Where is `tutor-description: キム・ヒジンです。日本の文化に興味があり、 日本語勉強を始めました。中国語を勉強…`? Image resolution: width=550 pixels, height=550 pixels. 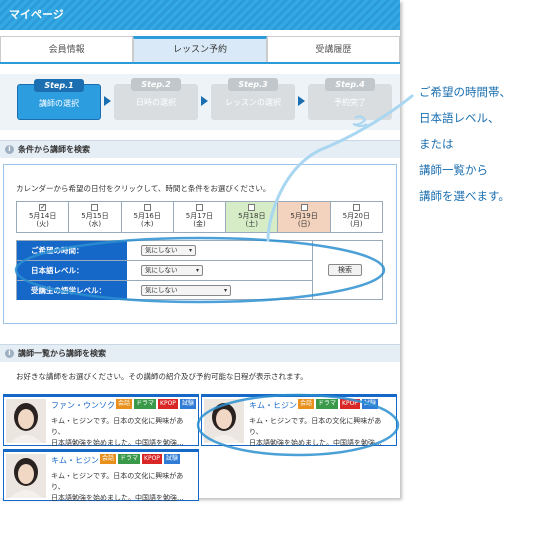
tutor-description: キム・ヒジンです。日本の文化に興味があり、 日本語勉強を始めました。中国語を勉強… is located at coordinates (123, 432).